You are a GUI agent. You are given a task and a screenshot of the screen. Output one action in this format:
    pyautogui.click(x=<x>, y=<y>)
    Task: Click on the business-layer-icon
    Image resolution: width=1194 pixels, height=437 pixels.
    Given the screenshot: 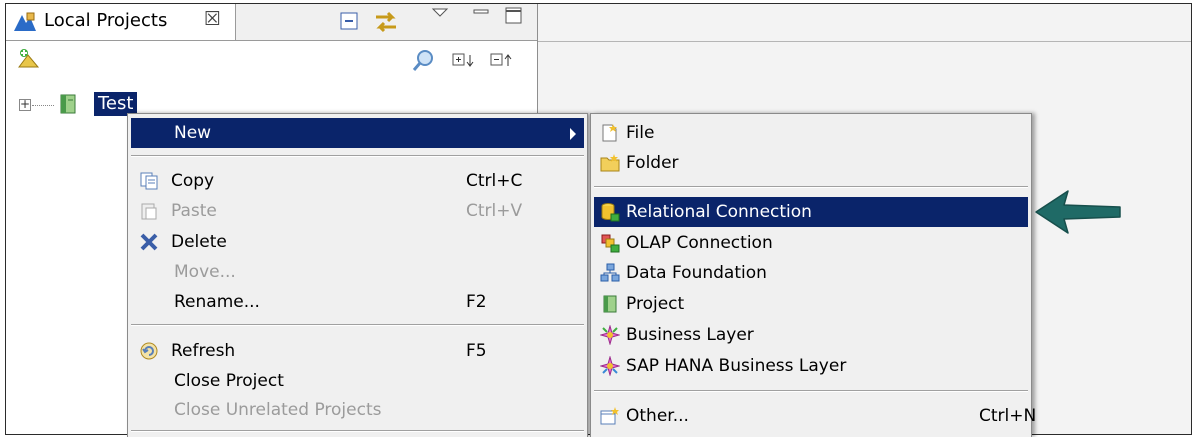 What is the action you would take?
    pyautogui.click(x=610, y=335)
    